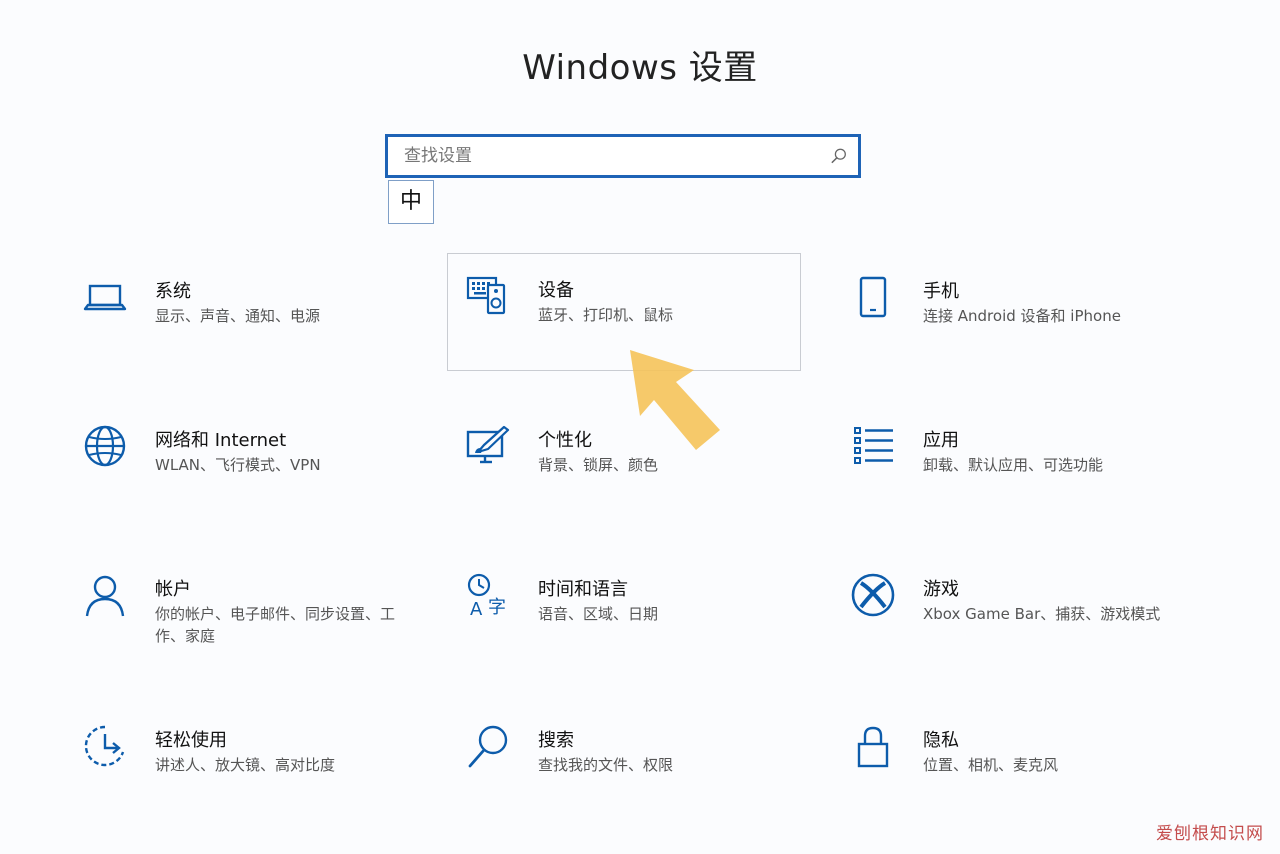  Describe the element at coordinates (486, 596) in the screenshot. I see `time-language-icon: A 字` at that location.